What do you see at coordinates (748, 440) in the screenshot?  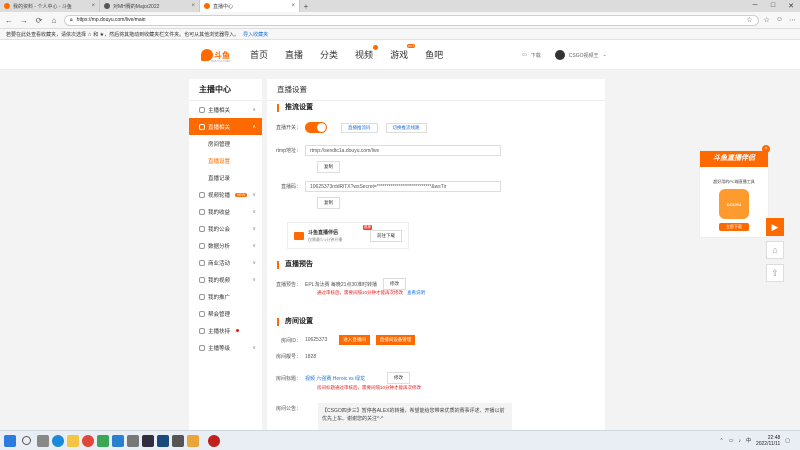 I see `ime-icon: 中` at bounding box center [748, 440].